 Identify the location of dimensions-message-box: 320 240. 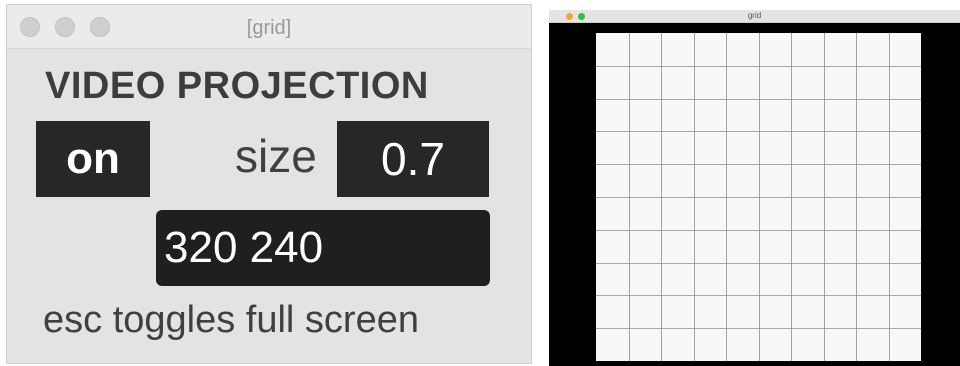
(323, 248).